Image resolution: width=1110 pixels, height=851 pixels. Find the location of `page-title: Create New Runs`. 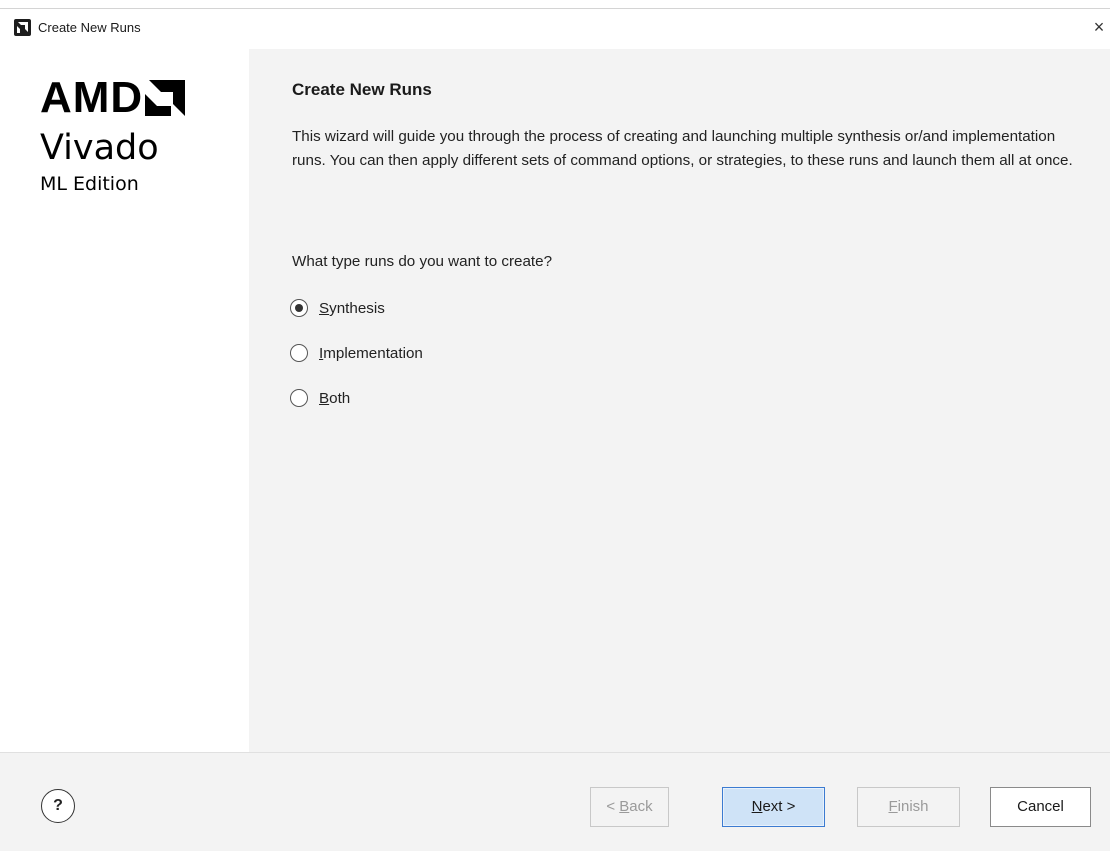

page-title: Create New Runs is located at coordinates (362, 89).